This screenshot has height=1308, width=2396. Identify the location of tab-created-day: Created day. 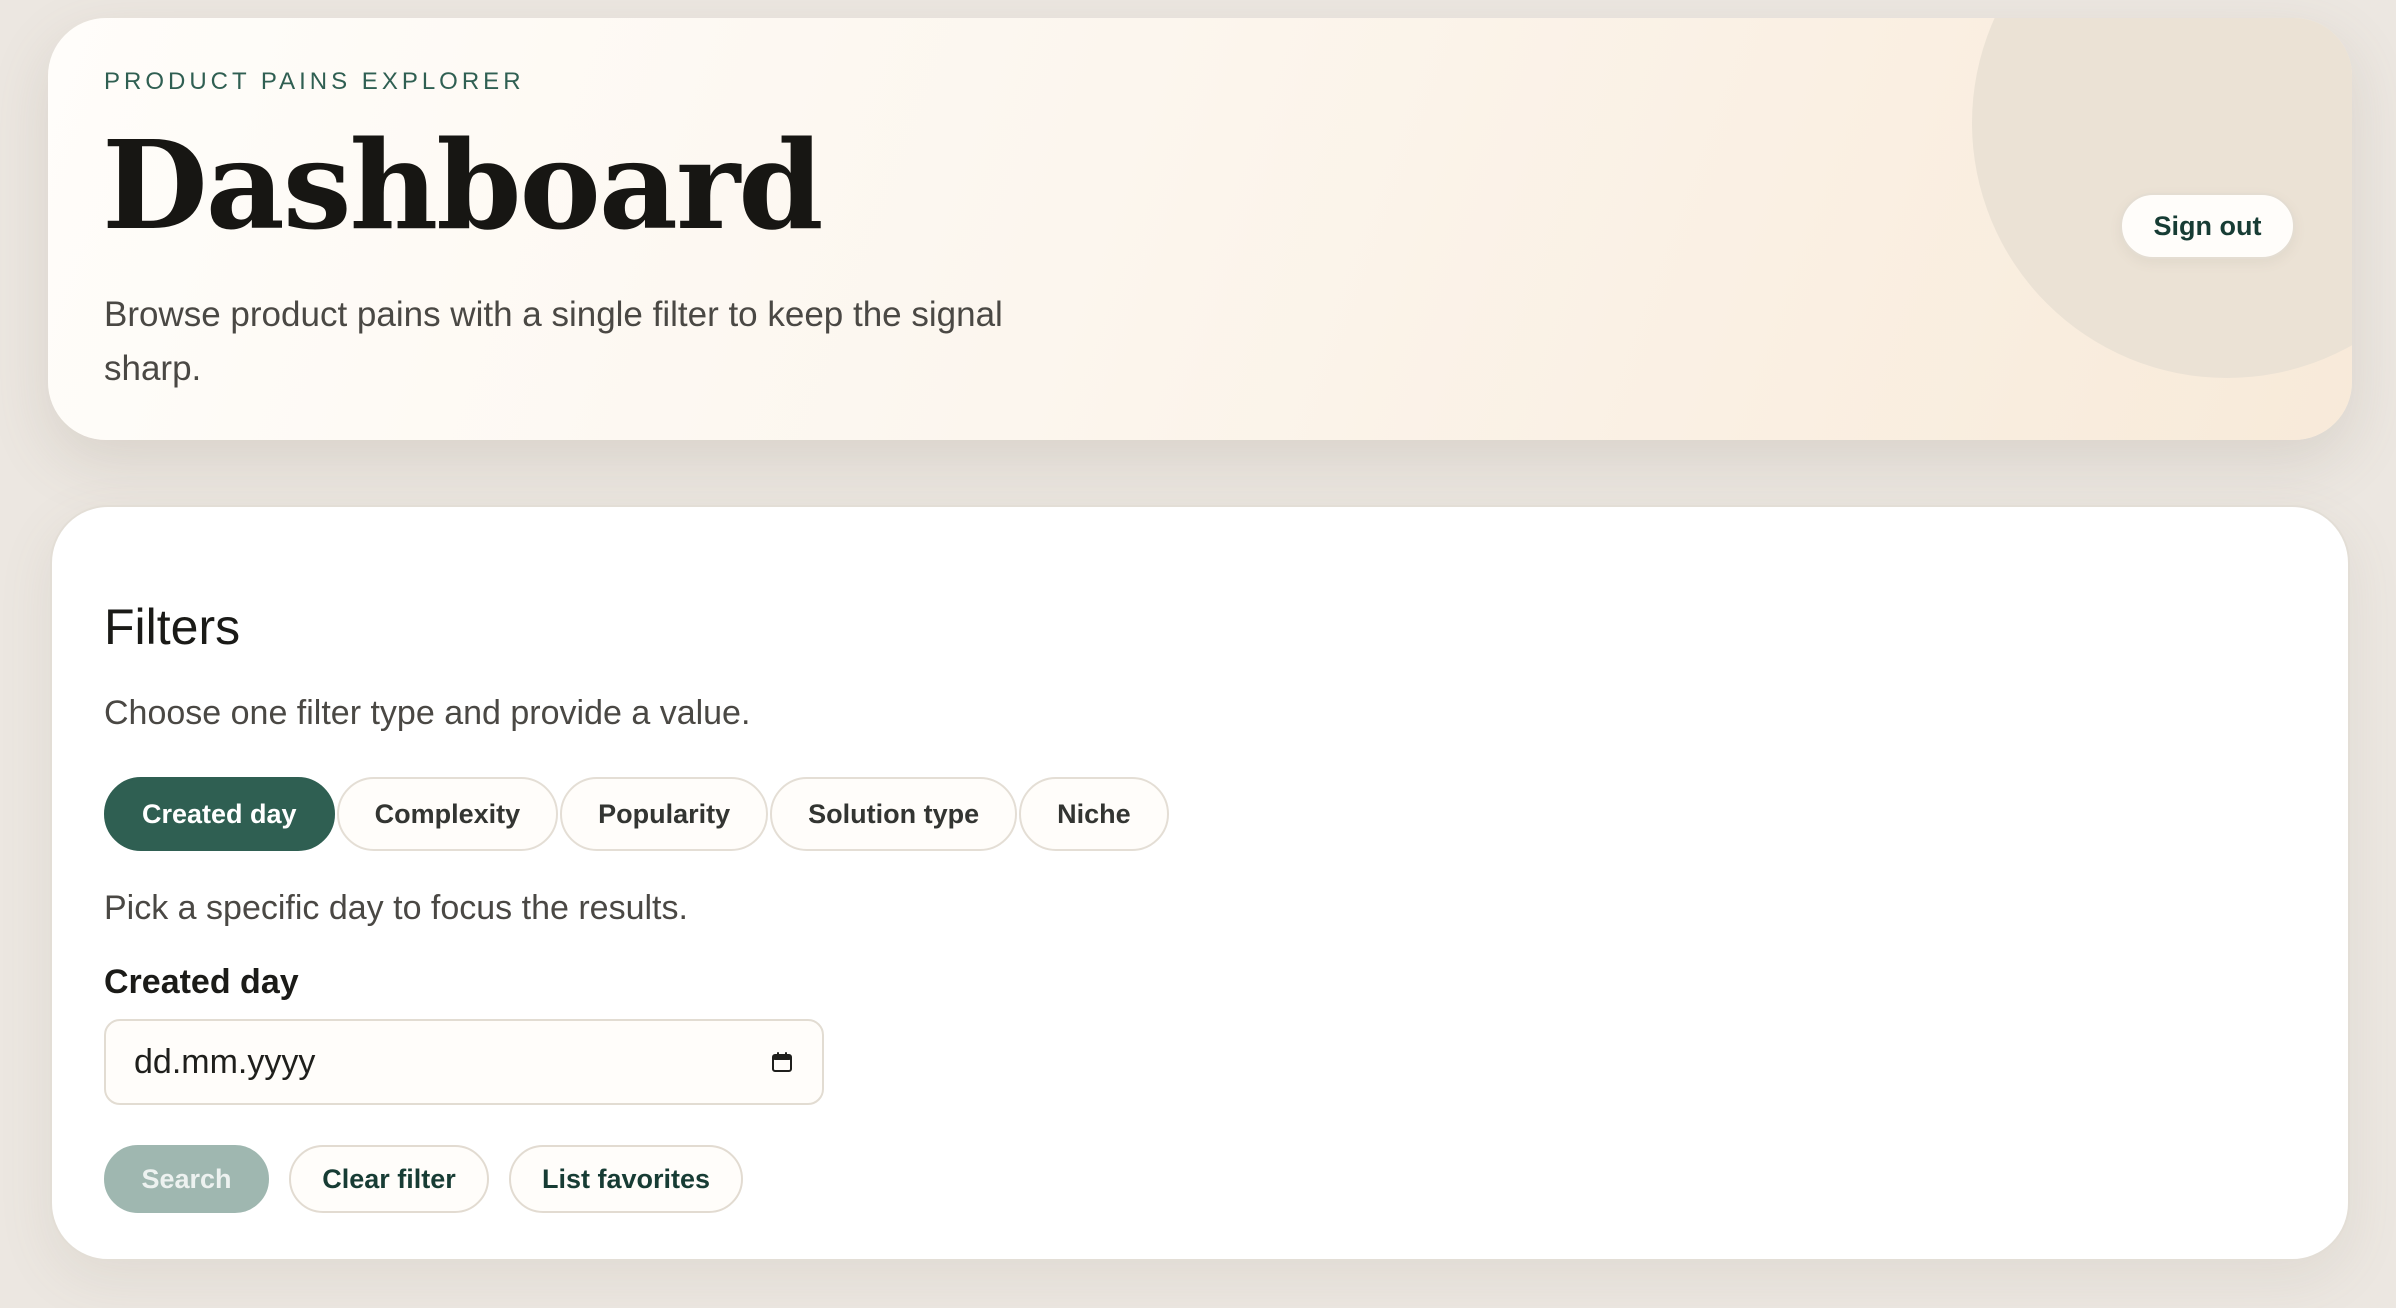
(219, 814).